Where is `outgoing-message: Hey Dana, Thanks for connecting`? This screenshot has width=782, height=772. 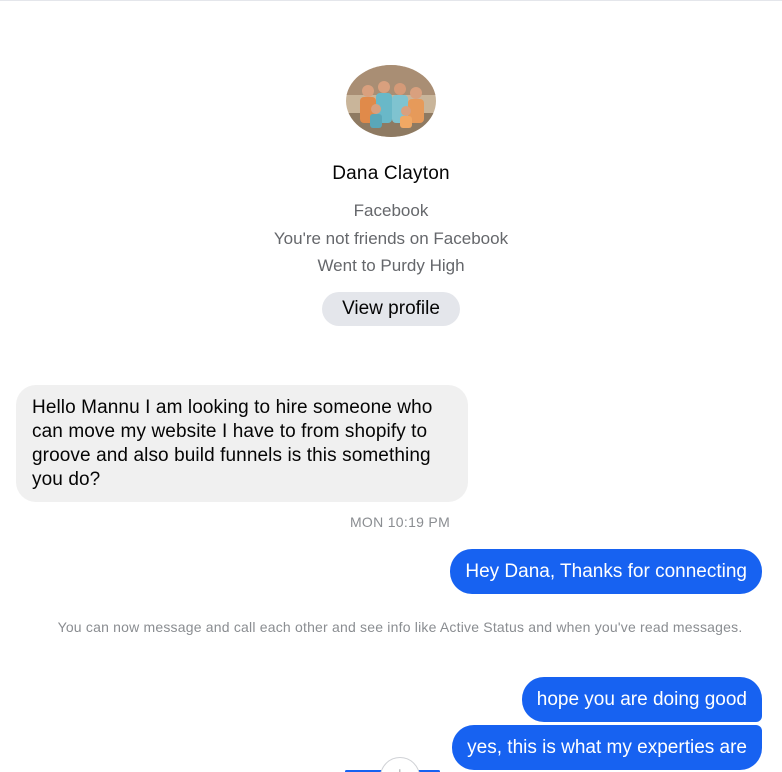 outgoing-message: Hey Dana, Thanks for connecting is located at coordinates (606, 571).